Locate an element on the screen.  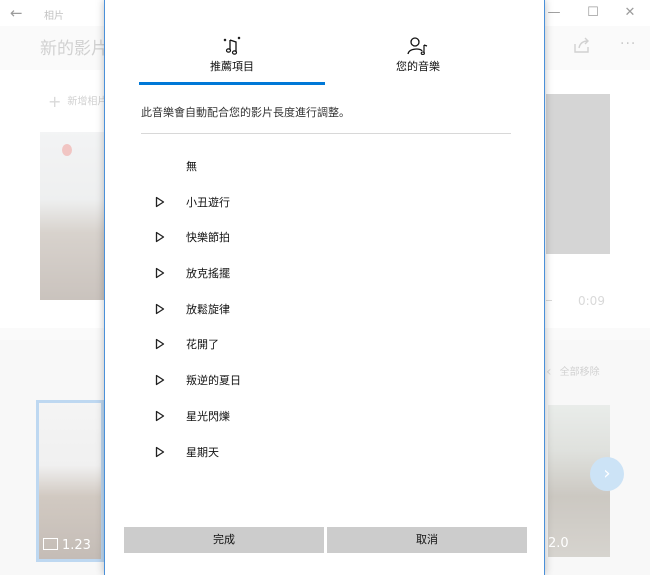
remove-all-button: ‹ 全部移除 is located at coordinates (573, 371).